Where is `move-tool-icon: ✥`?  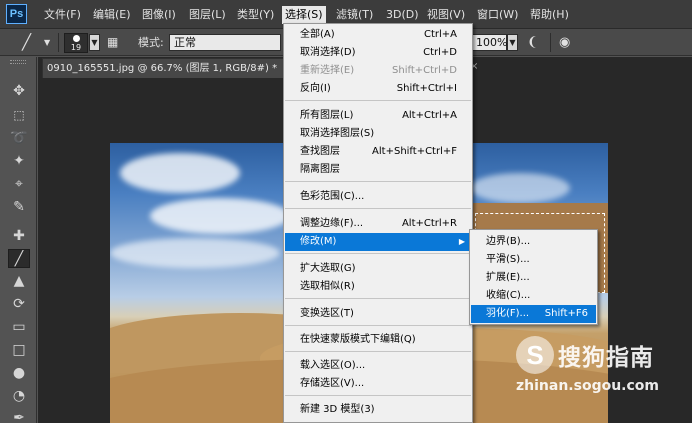 move-tool-icon: ✥ is located at coordinates (19, 91).